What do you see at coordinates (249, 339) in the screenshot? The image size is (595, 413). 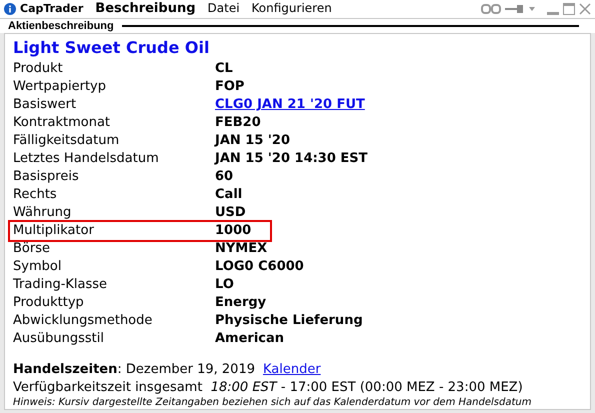 I see `field-value: American` at bounding box center [249, 339].